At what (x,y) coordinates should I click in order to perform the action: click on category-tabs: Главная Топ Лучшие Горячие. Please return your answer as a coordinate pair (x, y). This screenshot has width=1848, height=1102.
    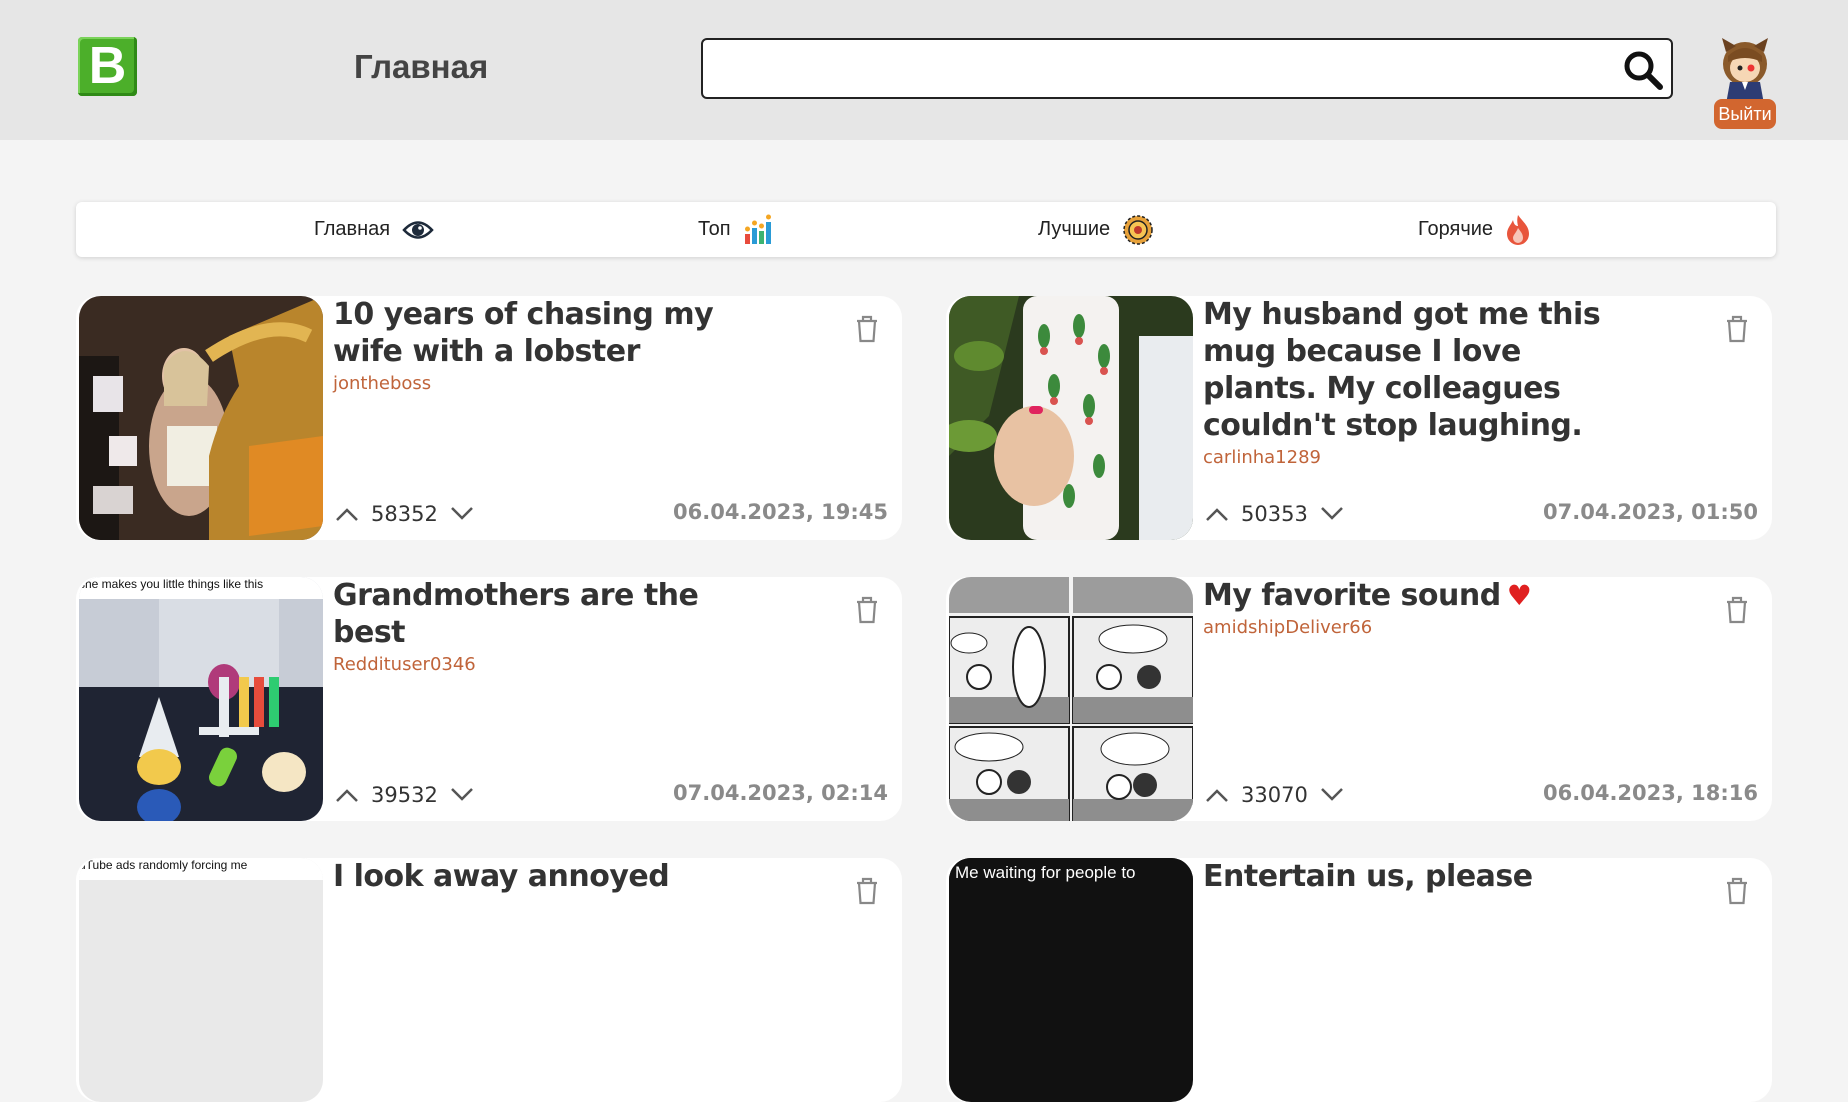
    Looking at the image, I should click on (926, 229).